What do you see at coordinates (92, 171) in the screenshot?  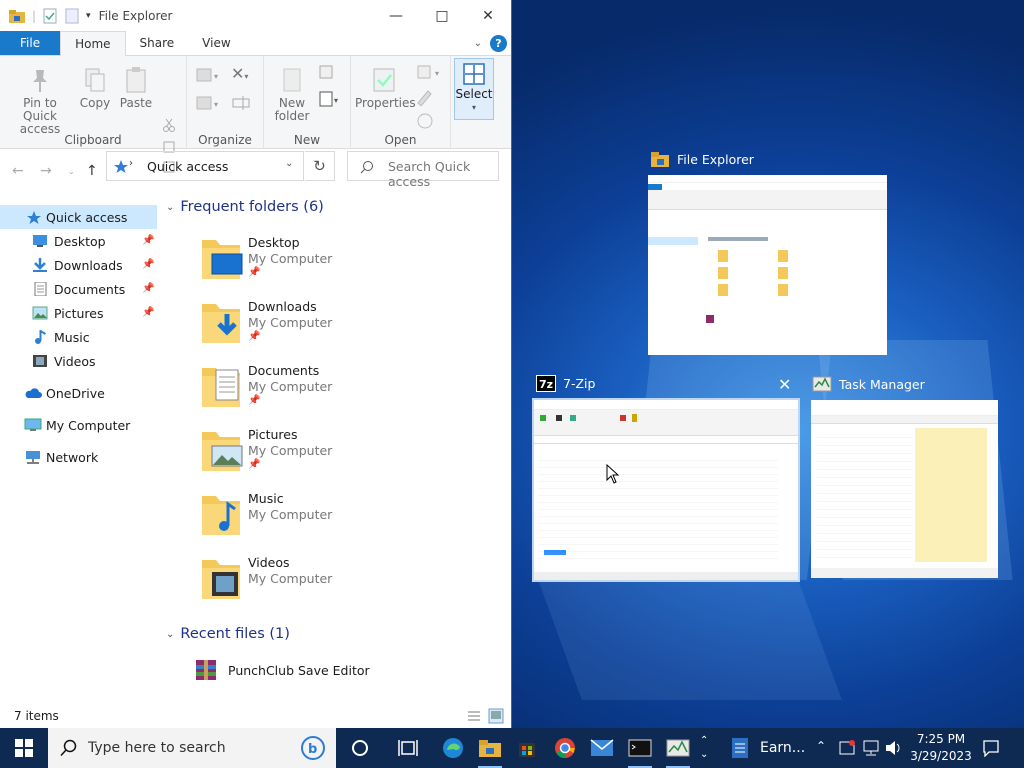 I see `up-arrow-icon: ↑` at bounding box center [92, 171].